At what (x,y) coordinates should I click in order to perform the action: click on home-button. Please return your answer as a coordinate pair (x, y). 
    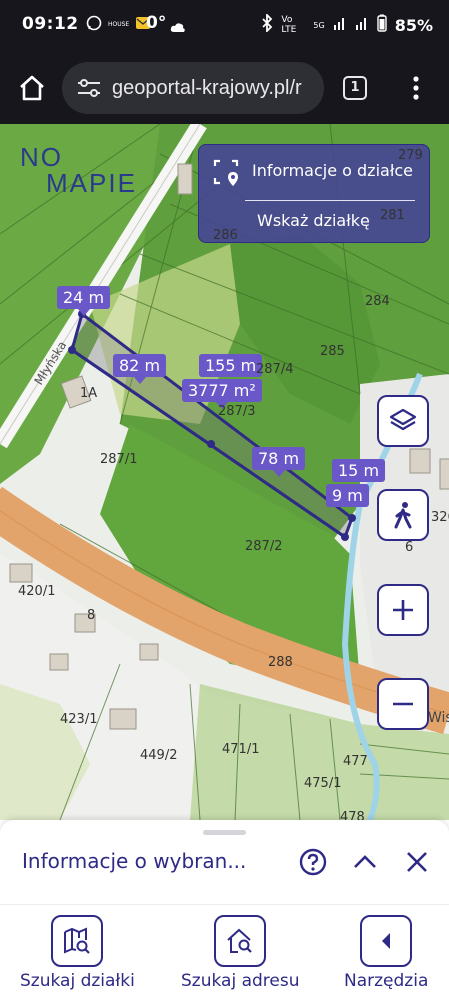
    Looking at the image, I should click on (32, 88).